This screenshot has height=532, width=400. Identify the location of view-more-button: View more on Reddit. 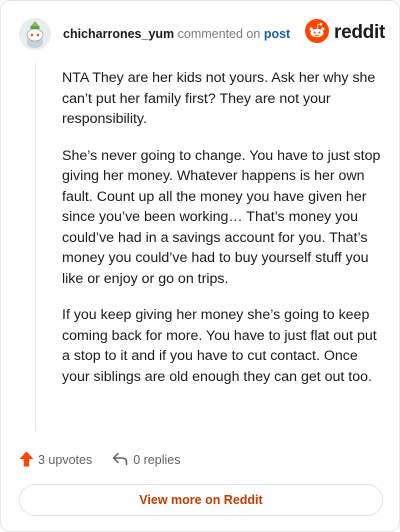
(201, 500).